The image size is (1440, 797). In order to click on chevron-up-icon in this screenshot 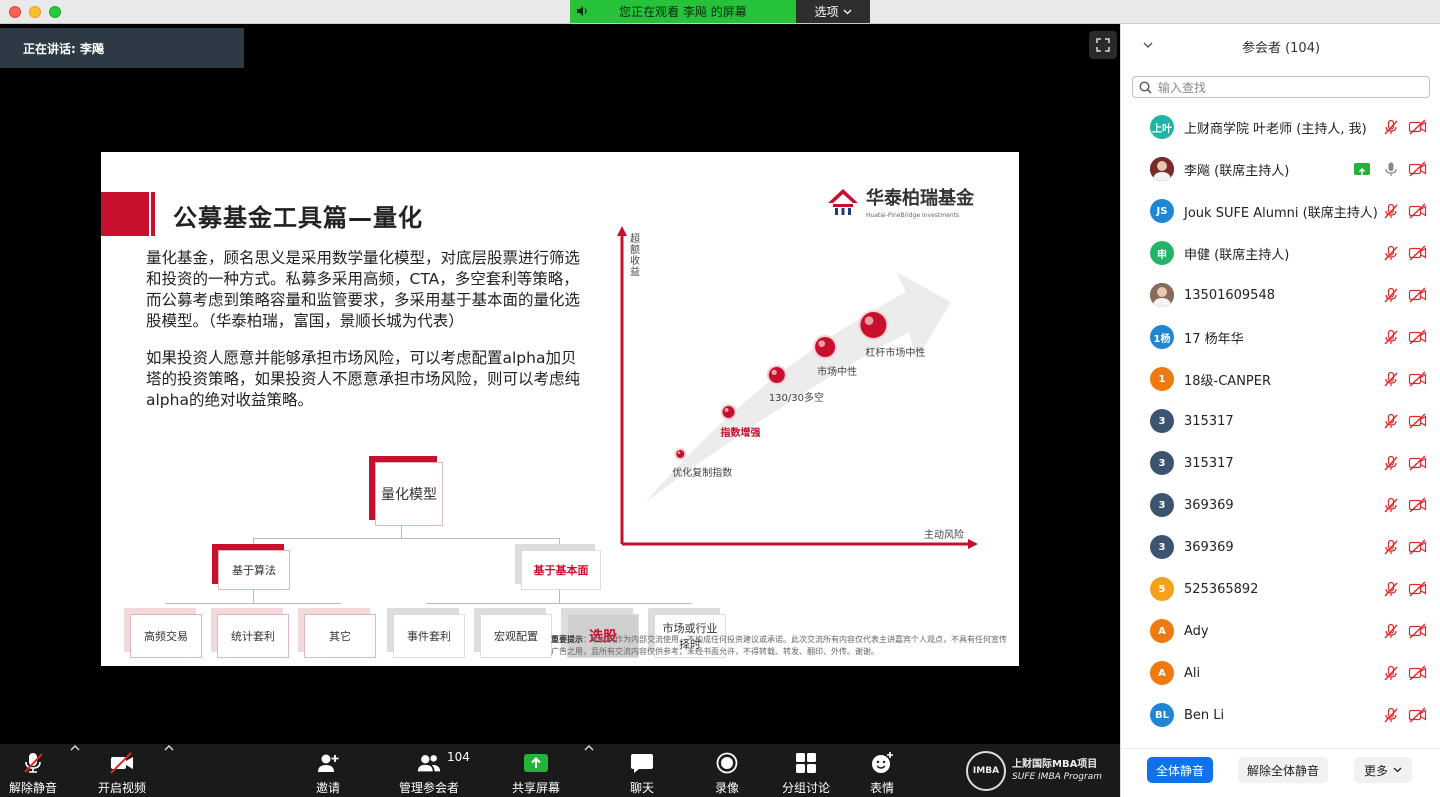, I will do `click(75, 748)`.